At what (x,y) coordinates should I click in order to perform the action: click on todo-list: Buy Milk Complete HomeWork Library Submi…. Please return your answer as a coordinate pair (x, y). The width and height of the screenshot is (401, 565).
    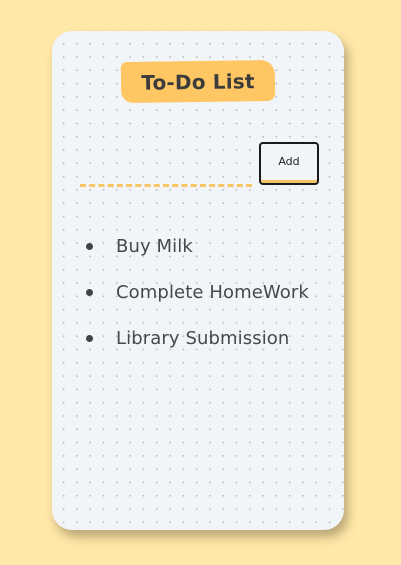
    Looking at the image, I should click on (197, 304).